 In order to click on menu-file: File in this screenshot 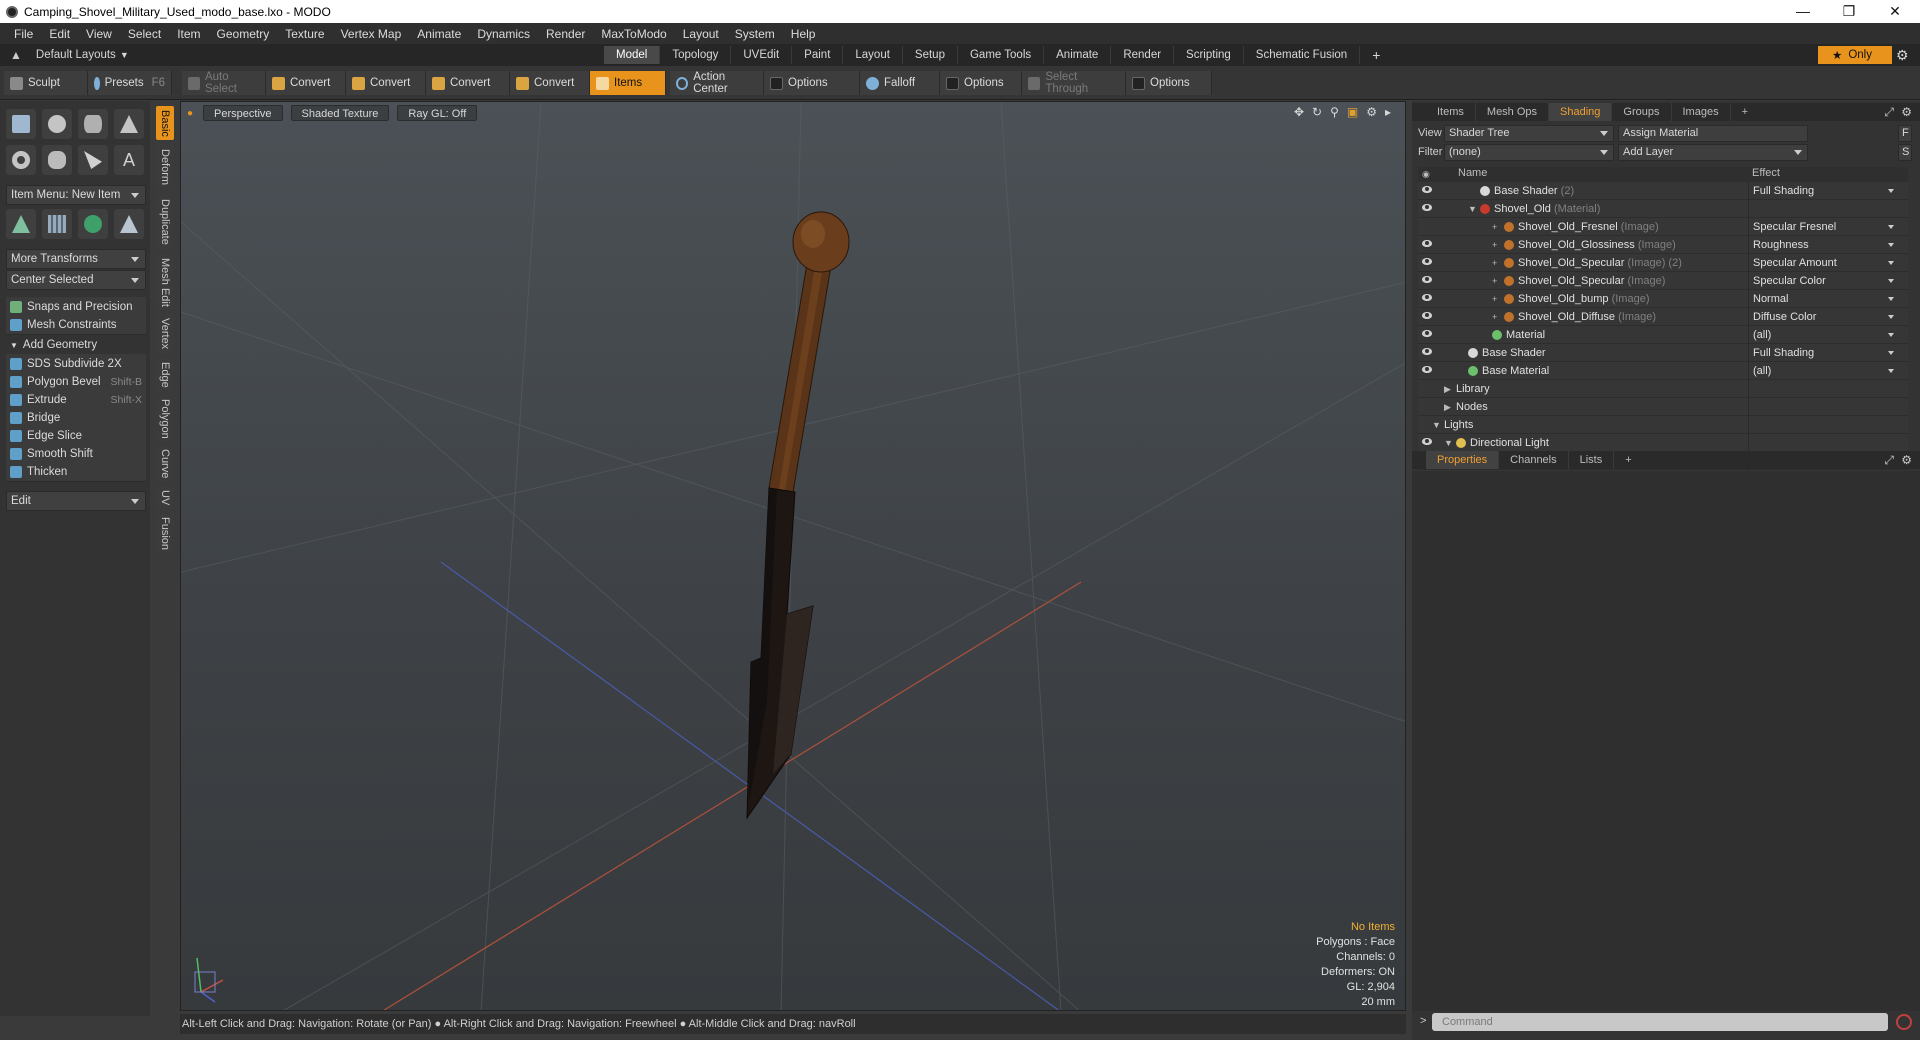, I will do `click(23, 34)`.